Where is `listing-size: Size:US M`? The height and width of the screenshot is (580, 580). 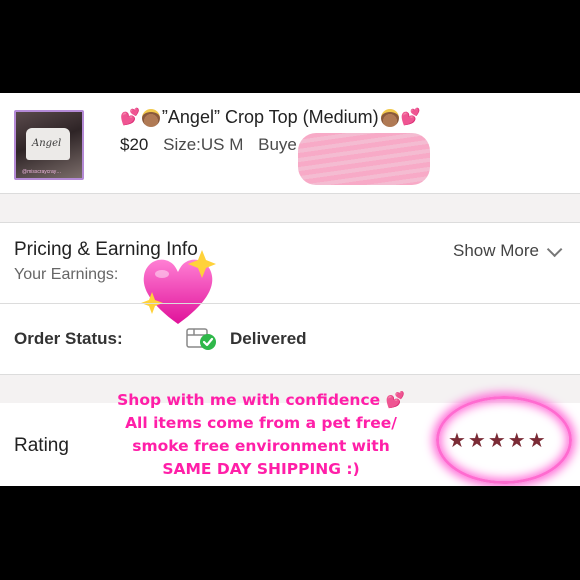 listing-size: Size:US M is located at coordinates (203, 144).